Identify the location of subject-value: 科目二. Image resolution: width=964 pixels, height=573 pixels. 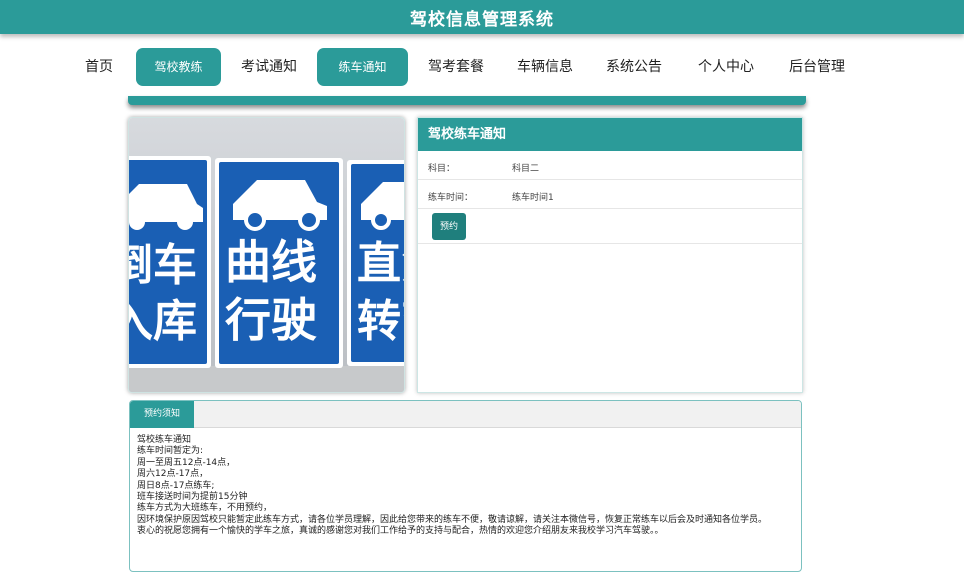
(526, 169).